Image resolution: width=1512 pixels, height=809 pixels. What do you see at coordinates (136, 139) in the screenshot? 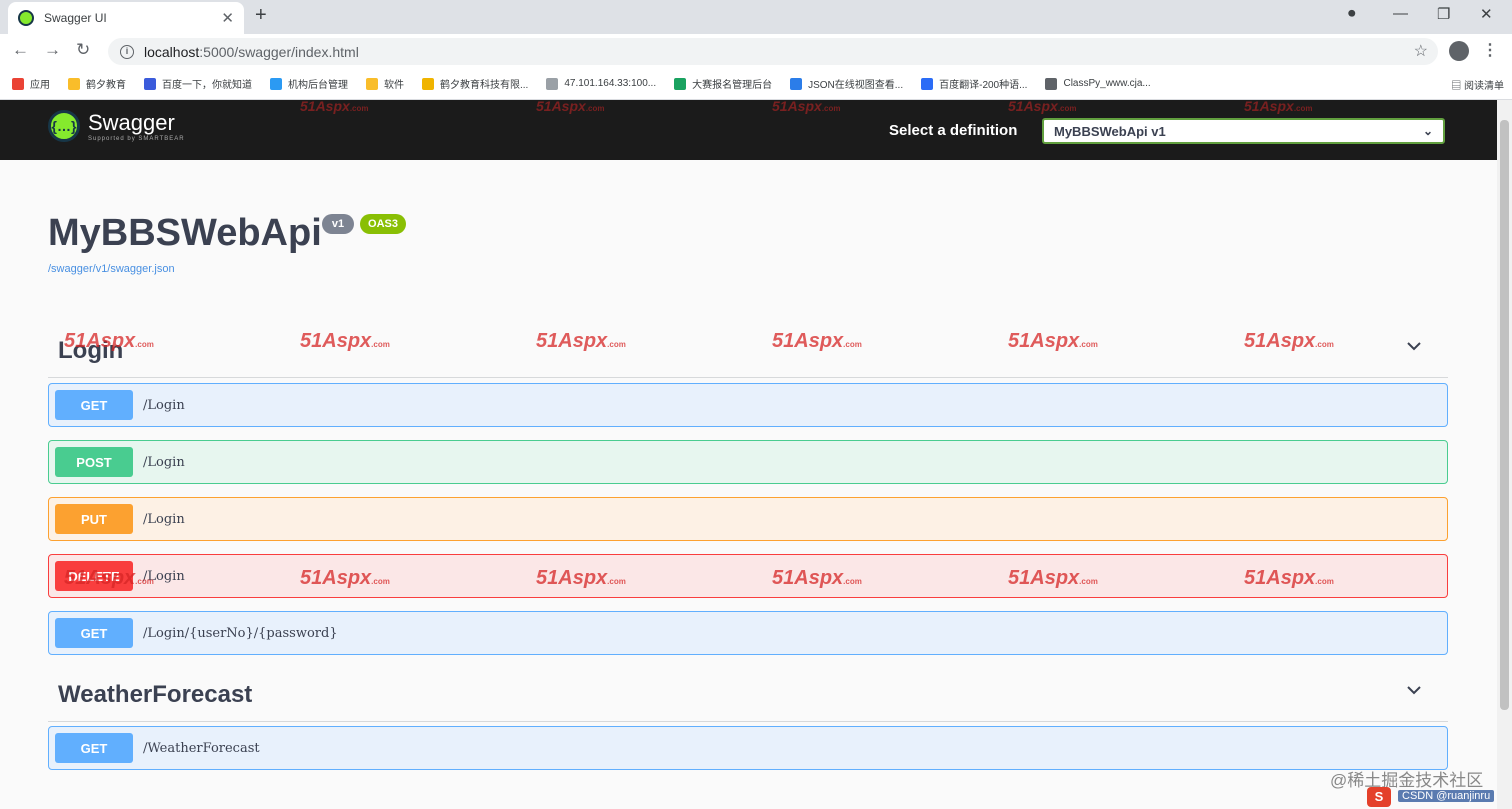
I see `swagger-logo-sub: Supported by SMARTBEAR` at bounding box center [136, 139].